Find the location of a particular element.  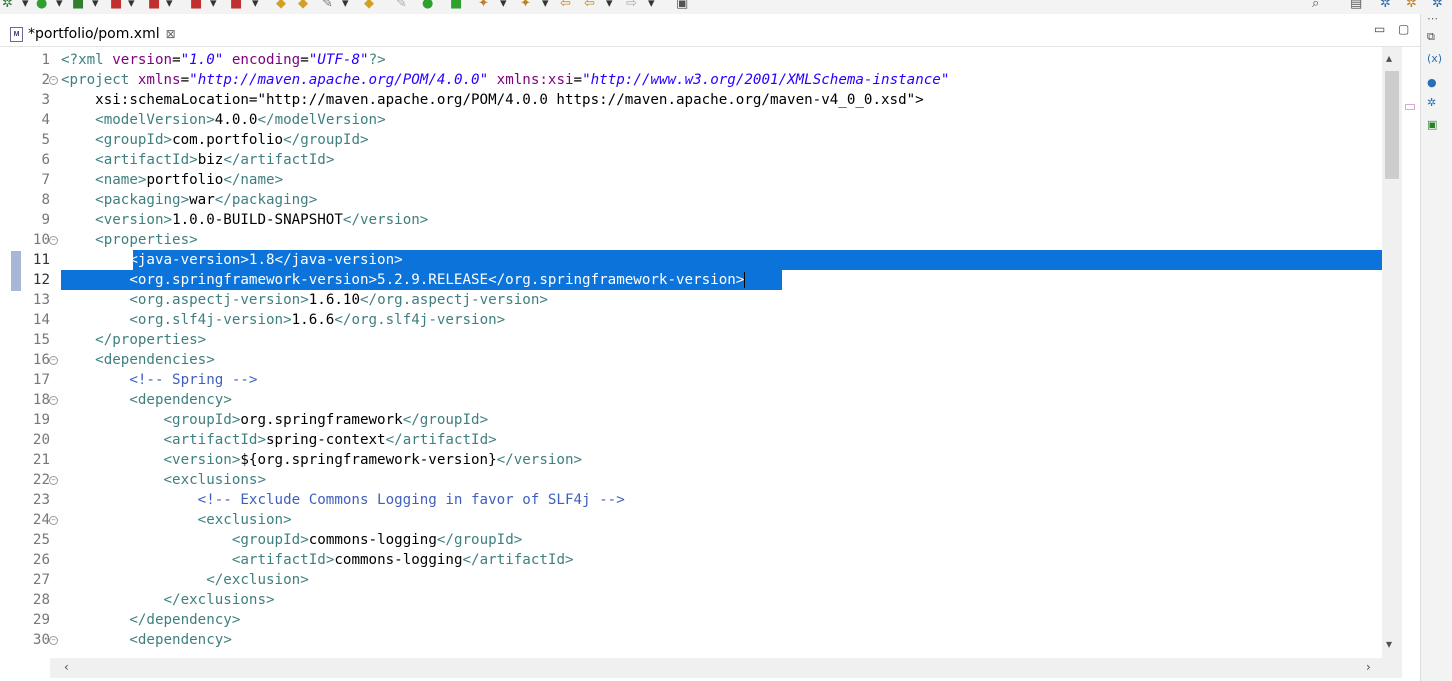

code-text: </exclusions> is located at coordinates (219, 600).